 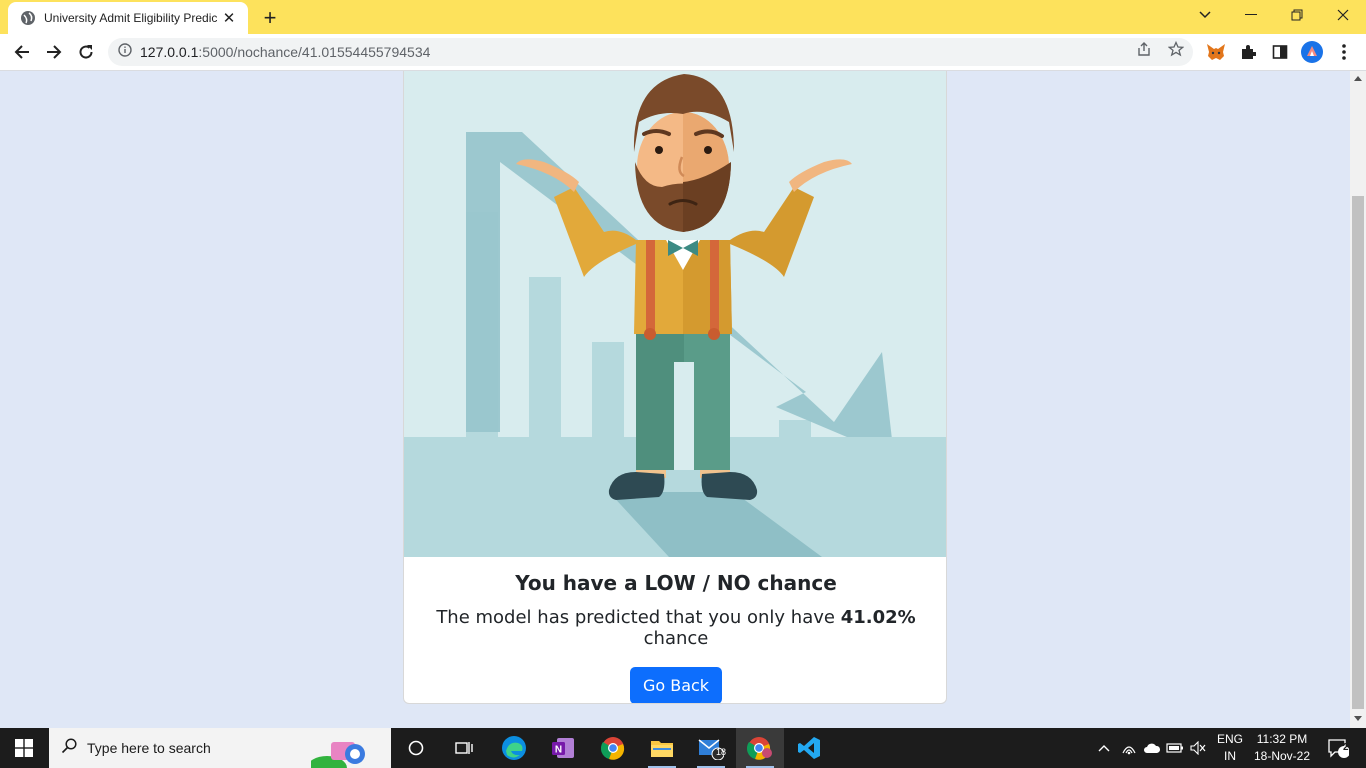 I want to click on show-hidden-icons-chevron-icon, so click(x=1104, y=748).